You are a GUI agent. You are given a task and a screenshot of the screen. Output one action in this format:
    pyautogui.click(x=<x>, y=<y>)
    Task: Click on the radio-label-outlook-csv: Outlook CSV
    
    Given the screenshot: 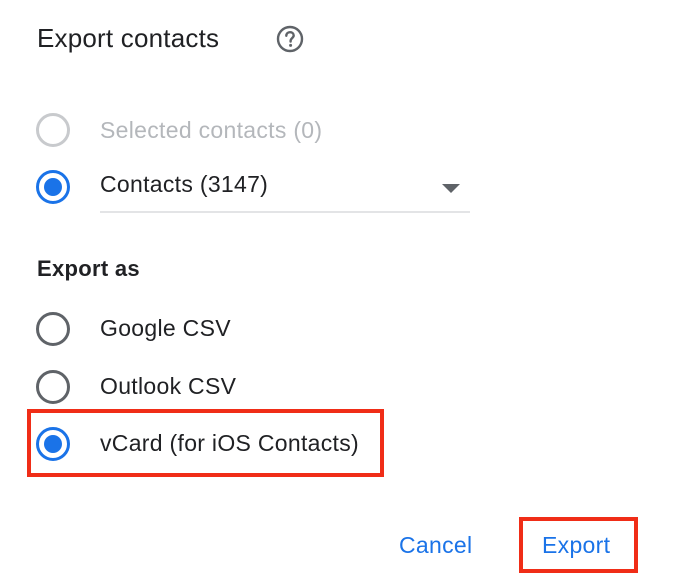 What is the action you would take?
    pyautogui.click(x=168, y=386)
    